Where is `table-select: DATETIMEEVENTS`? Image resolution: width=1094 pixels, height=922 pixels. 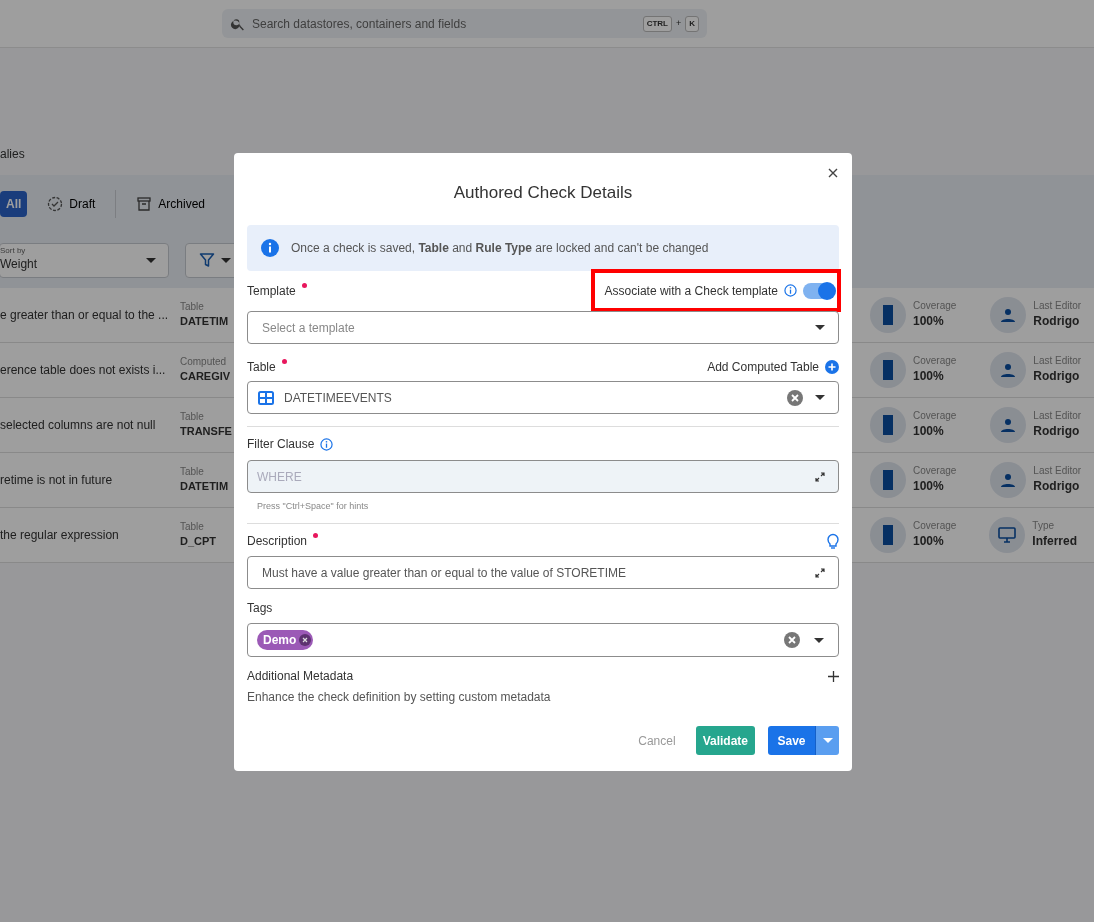 table-select: DATETIMEEVENTS is located at coordinates (543, 397).